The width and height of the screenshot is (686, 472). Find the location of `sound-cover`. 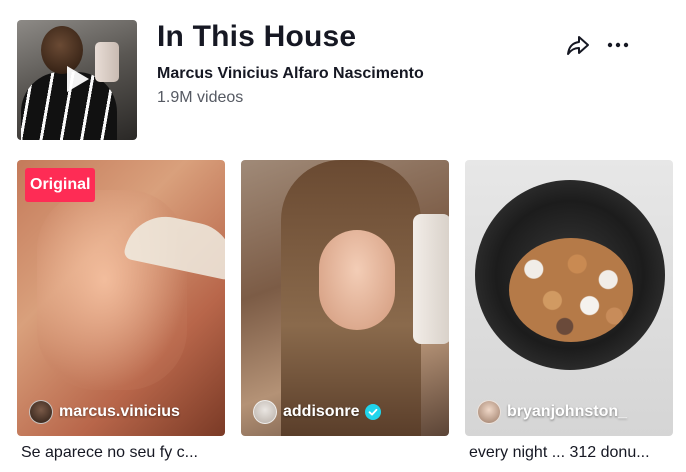

sound-cover is located at coordinates (77, 80).